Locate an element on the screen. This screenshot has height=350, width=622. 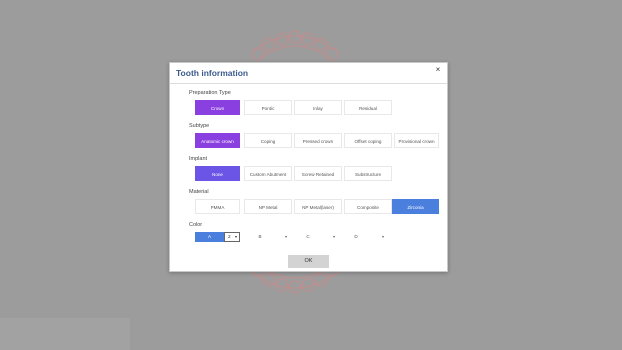
dialog-header: Tooth information × is located at coordinates (308, 73).